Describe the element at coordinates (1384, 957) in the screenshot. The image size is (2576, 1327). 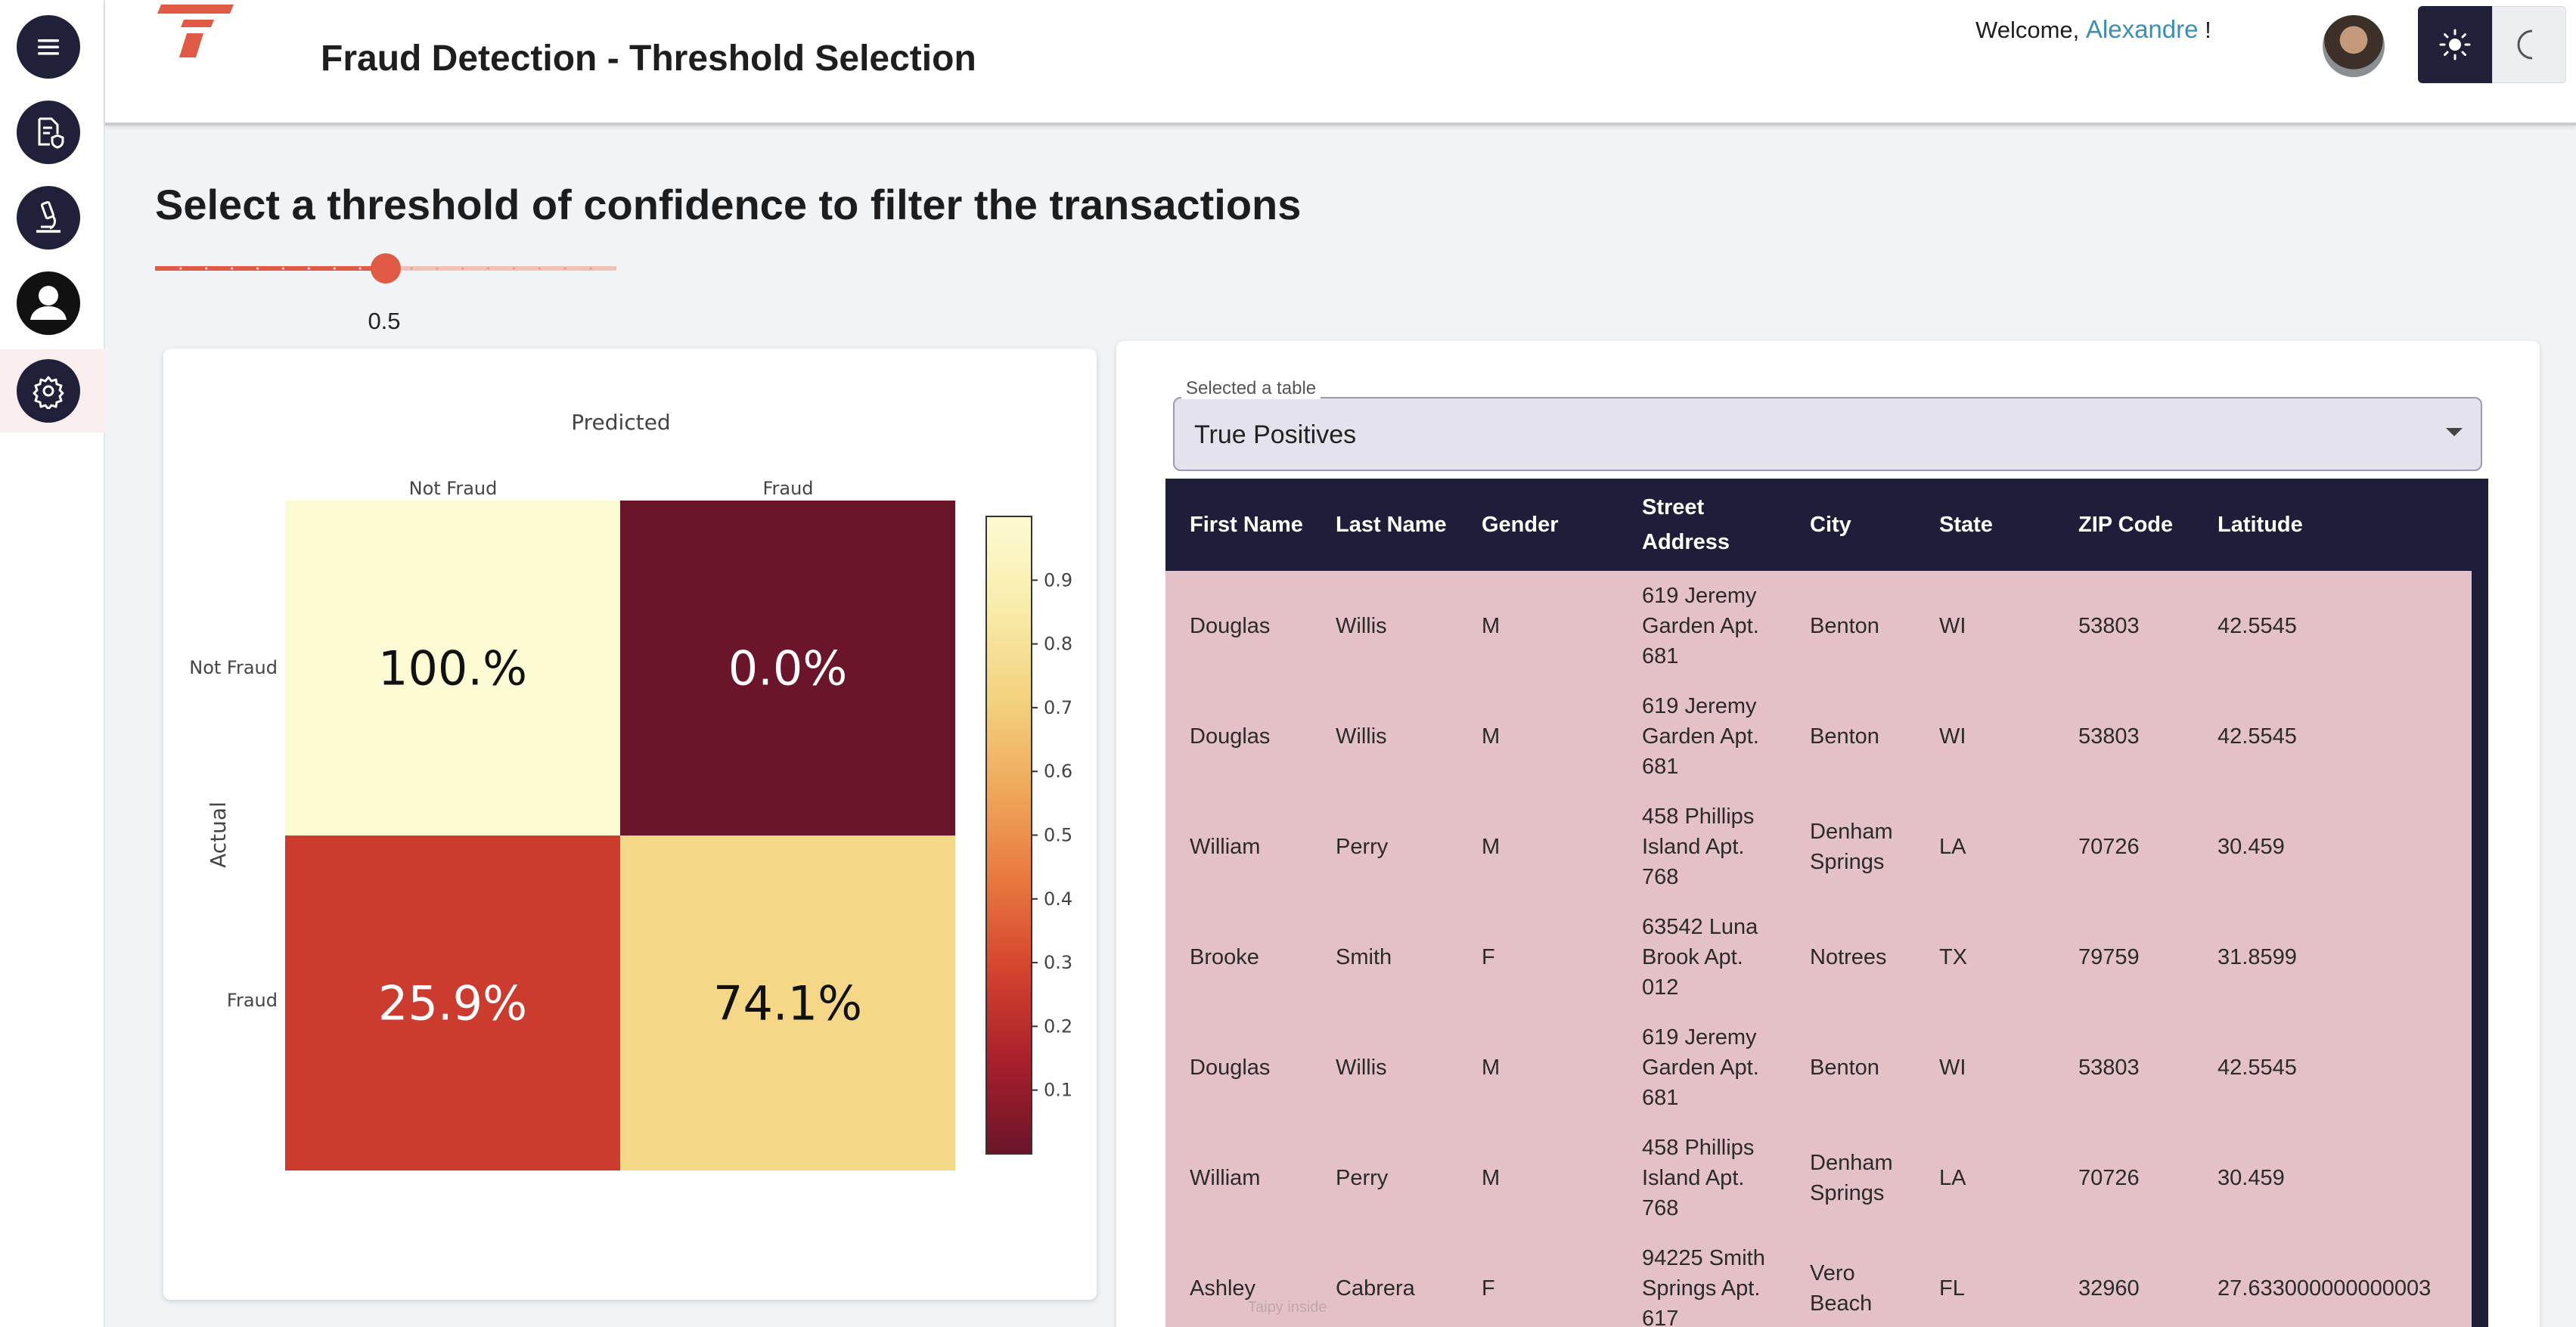
I see `table-cell: Smith` at that location.